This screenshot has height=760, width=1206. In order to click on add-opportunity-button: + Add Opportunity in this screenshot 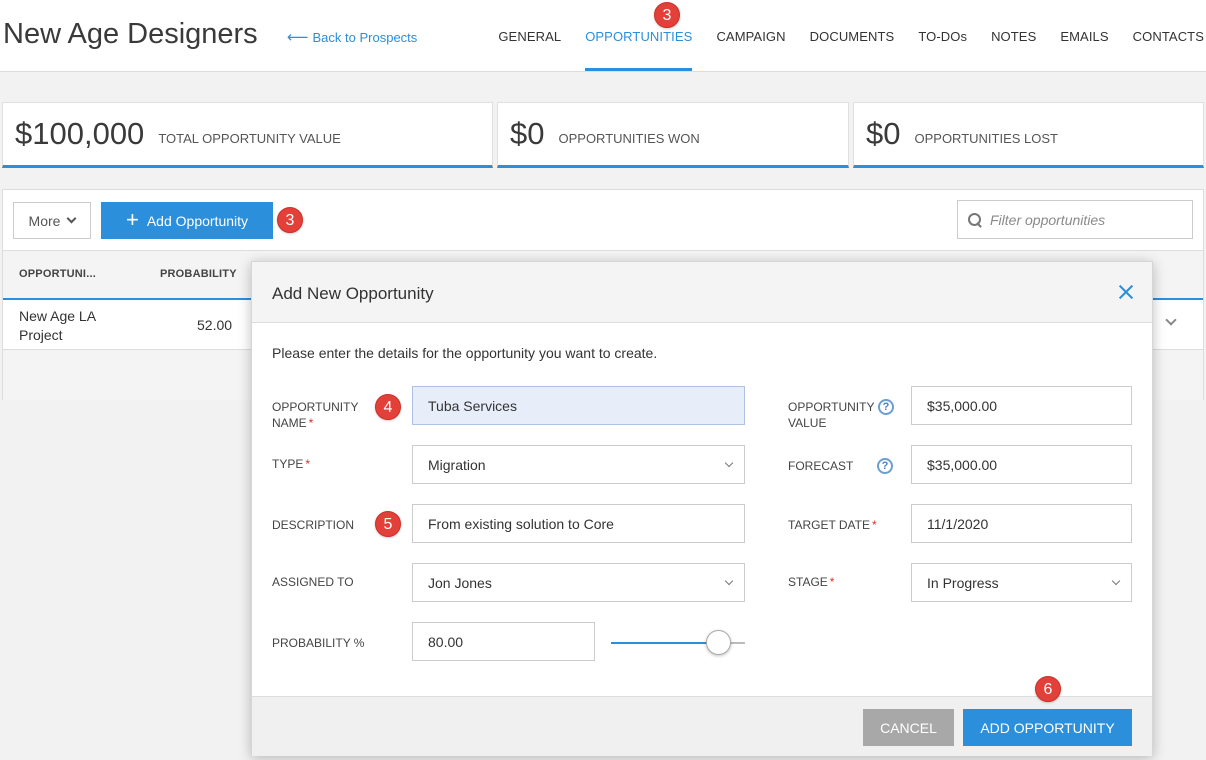, I will do `click(187, 220)`.